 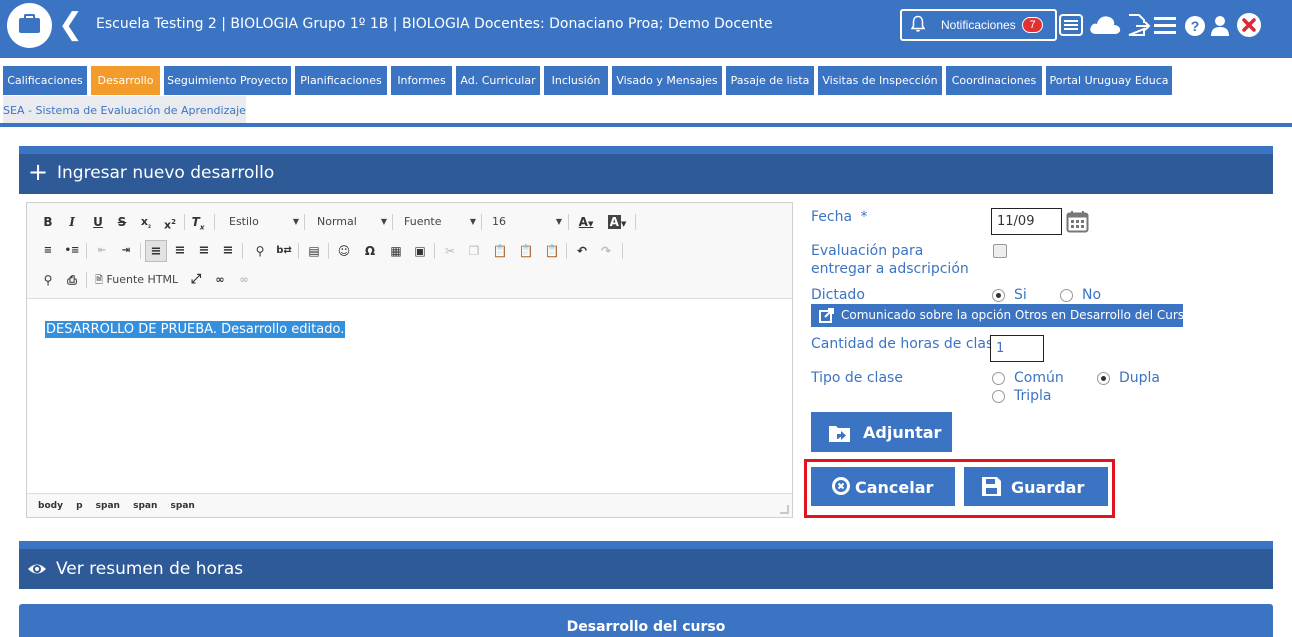 What do you see at coordinates (170, 222) in the screenshot?
I see `superscript-icon: x2` at bounding box center [170, 222].